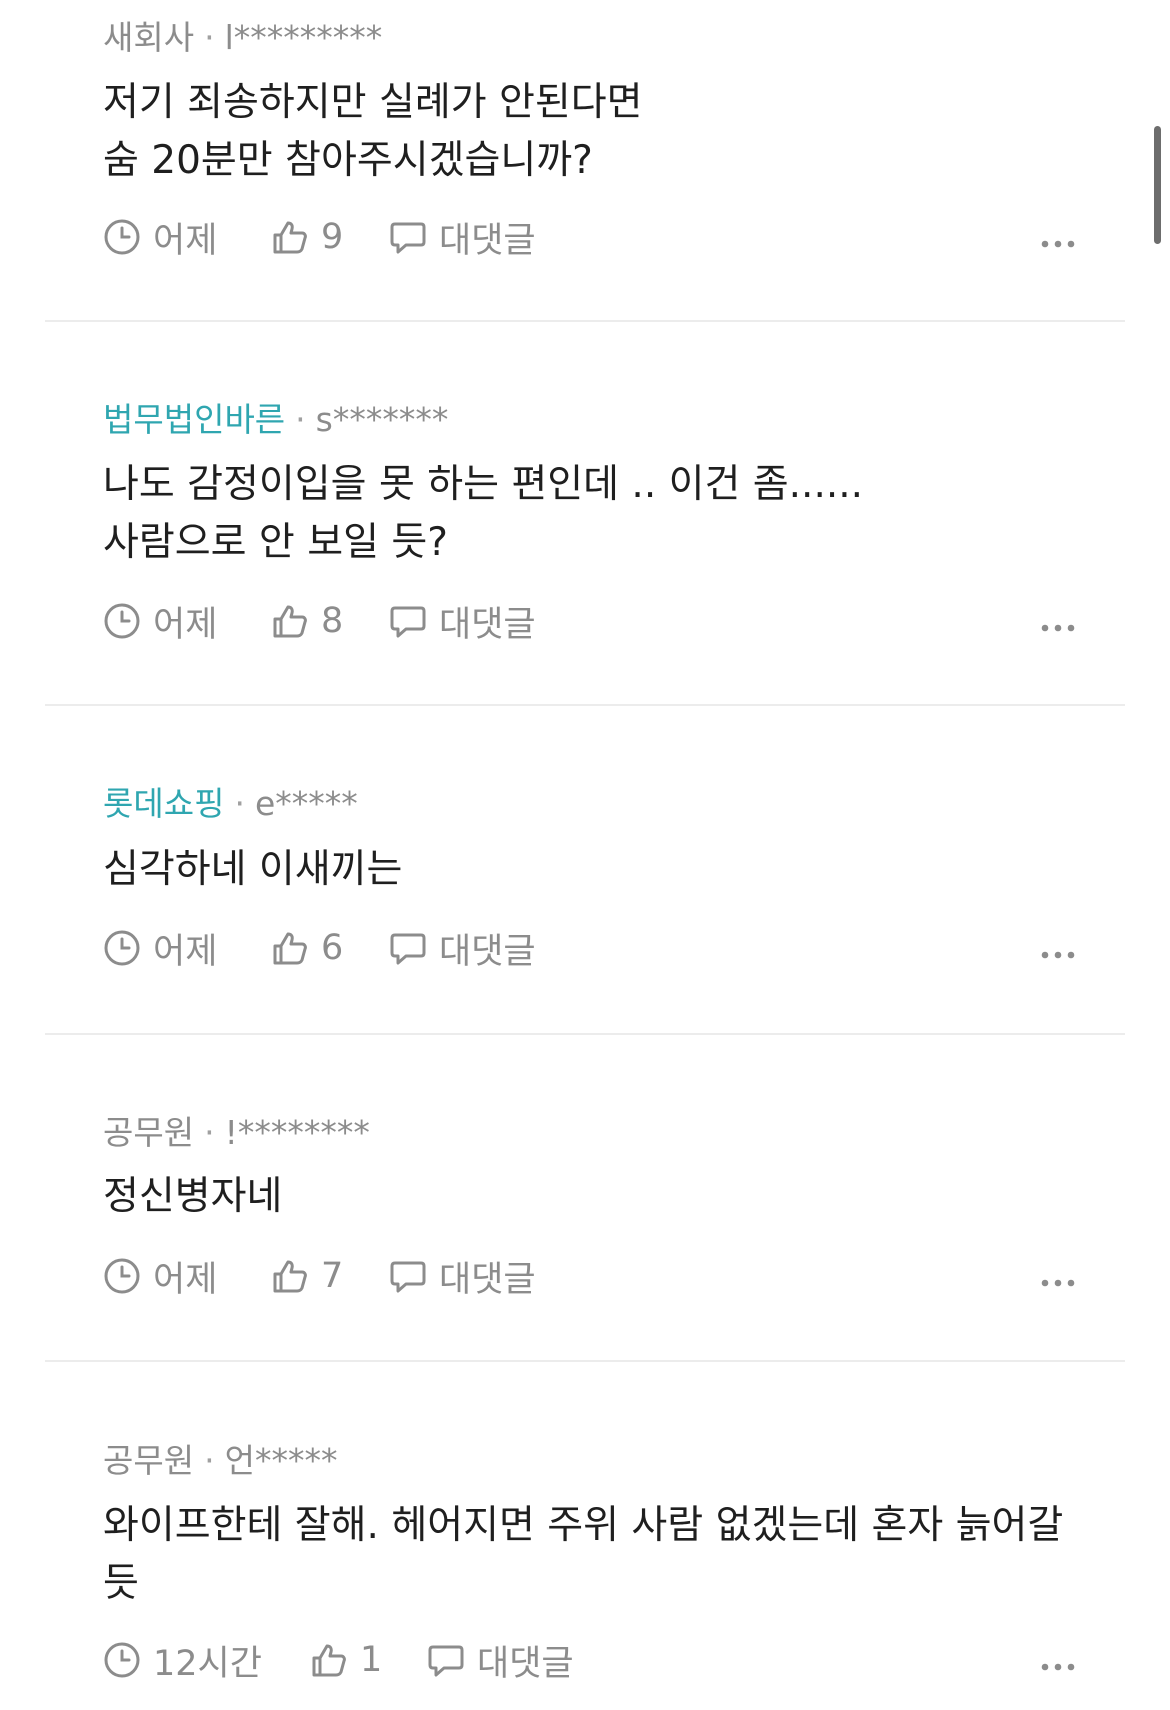 Image resolution: width=1170 pixels, height=1710 pixels. Describe the element at coordinates (163, 803) in the screenshot. I see `author-company: 롯데쇼핑` at that location.